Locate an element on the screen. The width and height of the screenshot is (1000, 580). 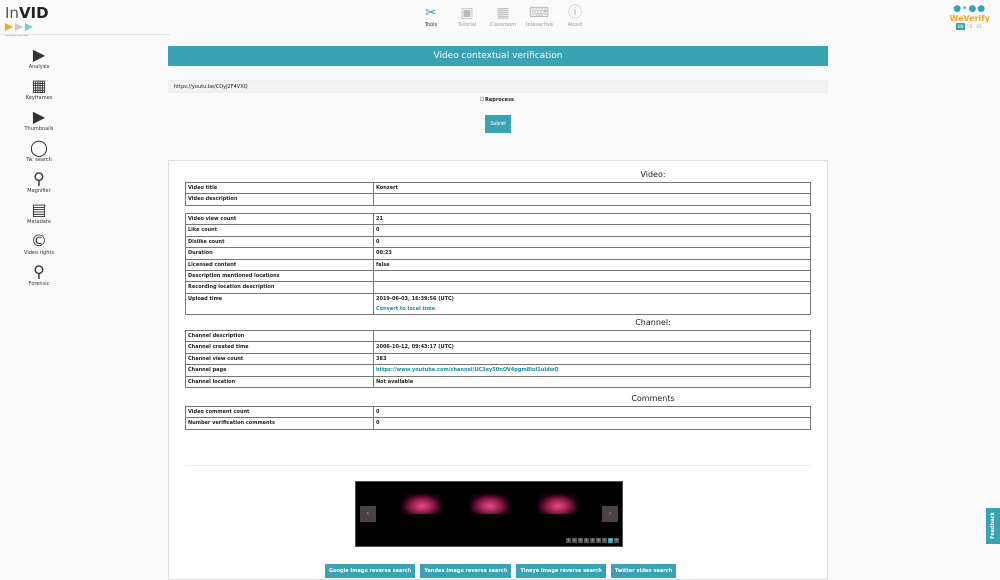
reprocess-checkbox: Reprocess is located at coordinates (497, 100).